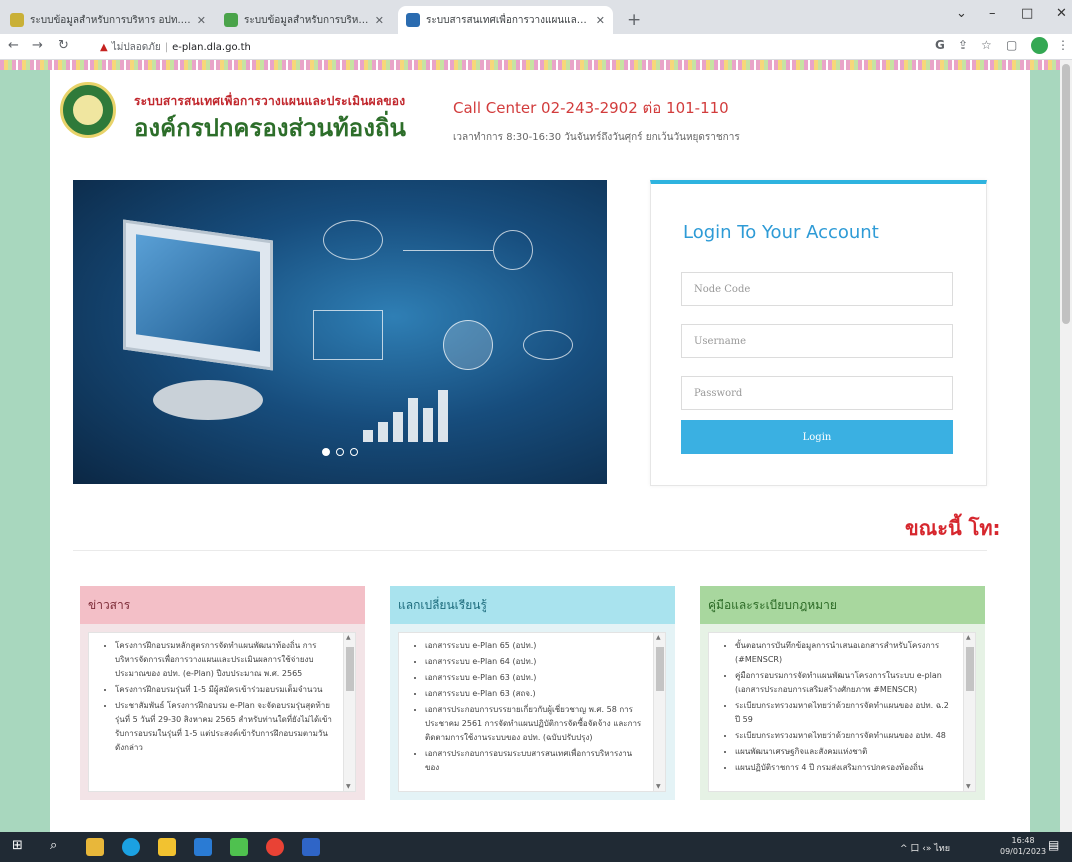  What do you see at coordinates (842, 605) in the screenshot?
I see `manual-panel-title: คู่มือและระเบียบกฎหมาย` at bounding box center [842, 605].